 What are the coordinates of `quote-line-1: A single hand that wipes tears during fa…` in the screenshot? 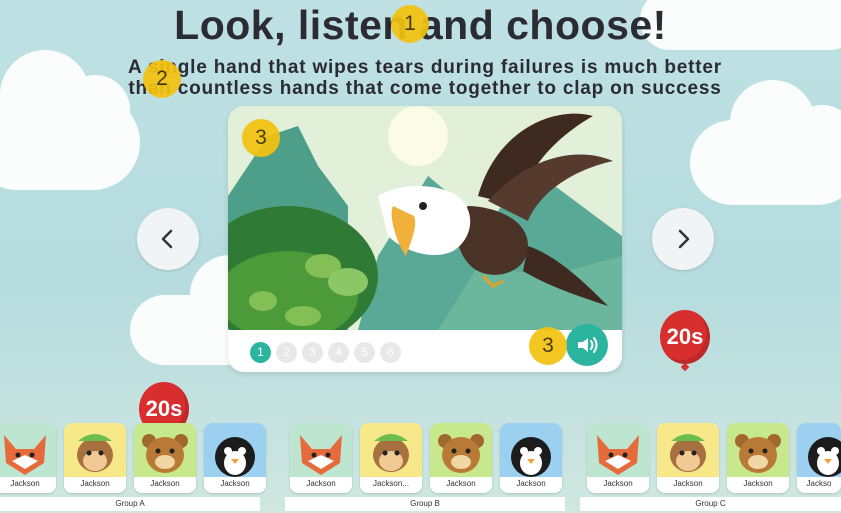 It's located at (425, 67).